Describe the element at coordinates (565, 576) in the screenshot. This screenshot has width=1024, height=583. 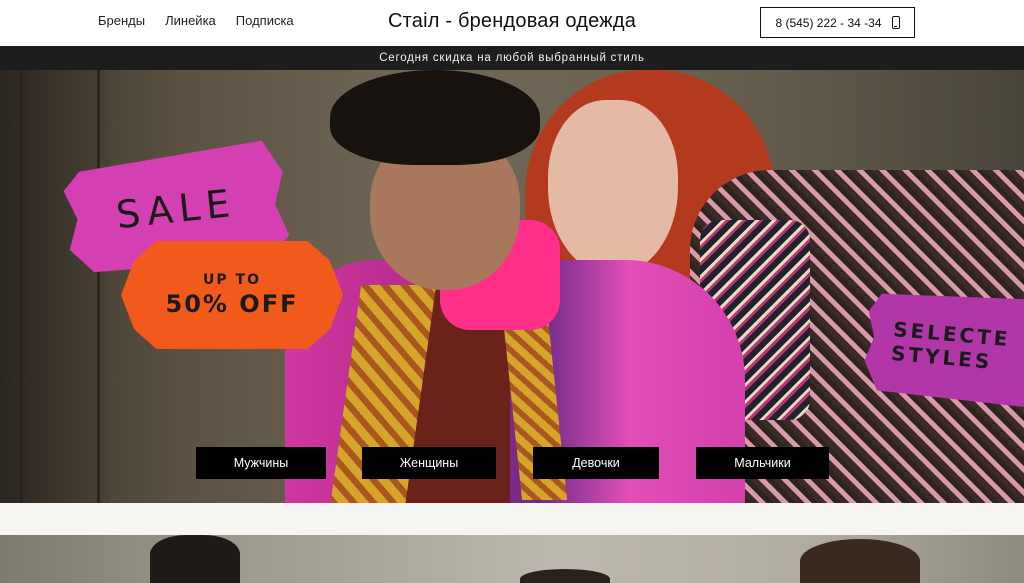
I see `next-section-figure-middle` at that location.